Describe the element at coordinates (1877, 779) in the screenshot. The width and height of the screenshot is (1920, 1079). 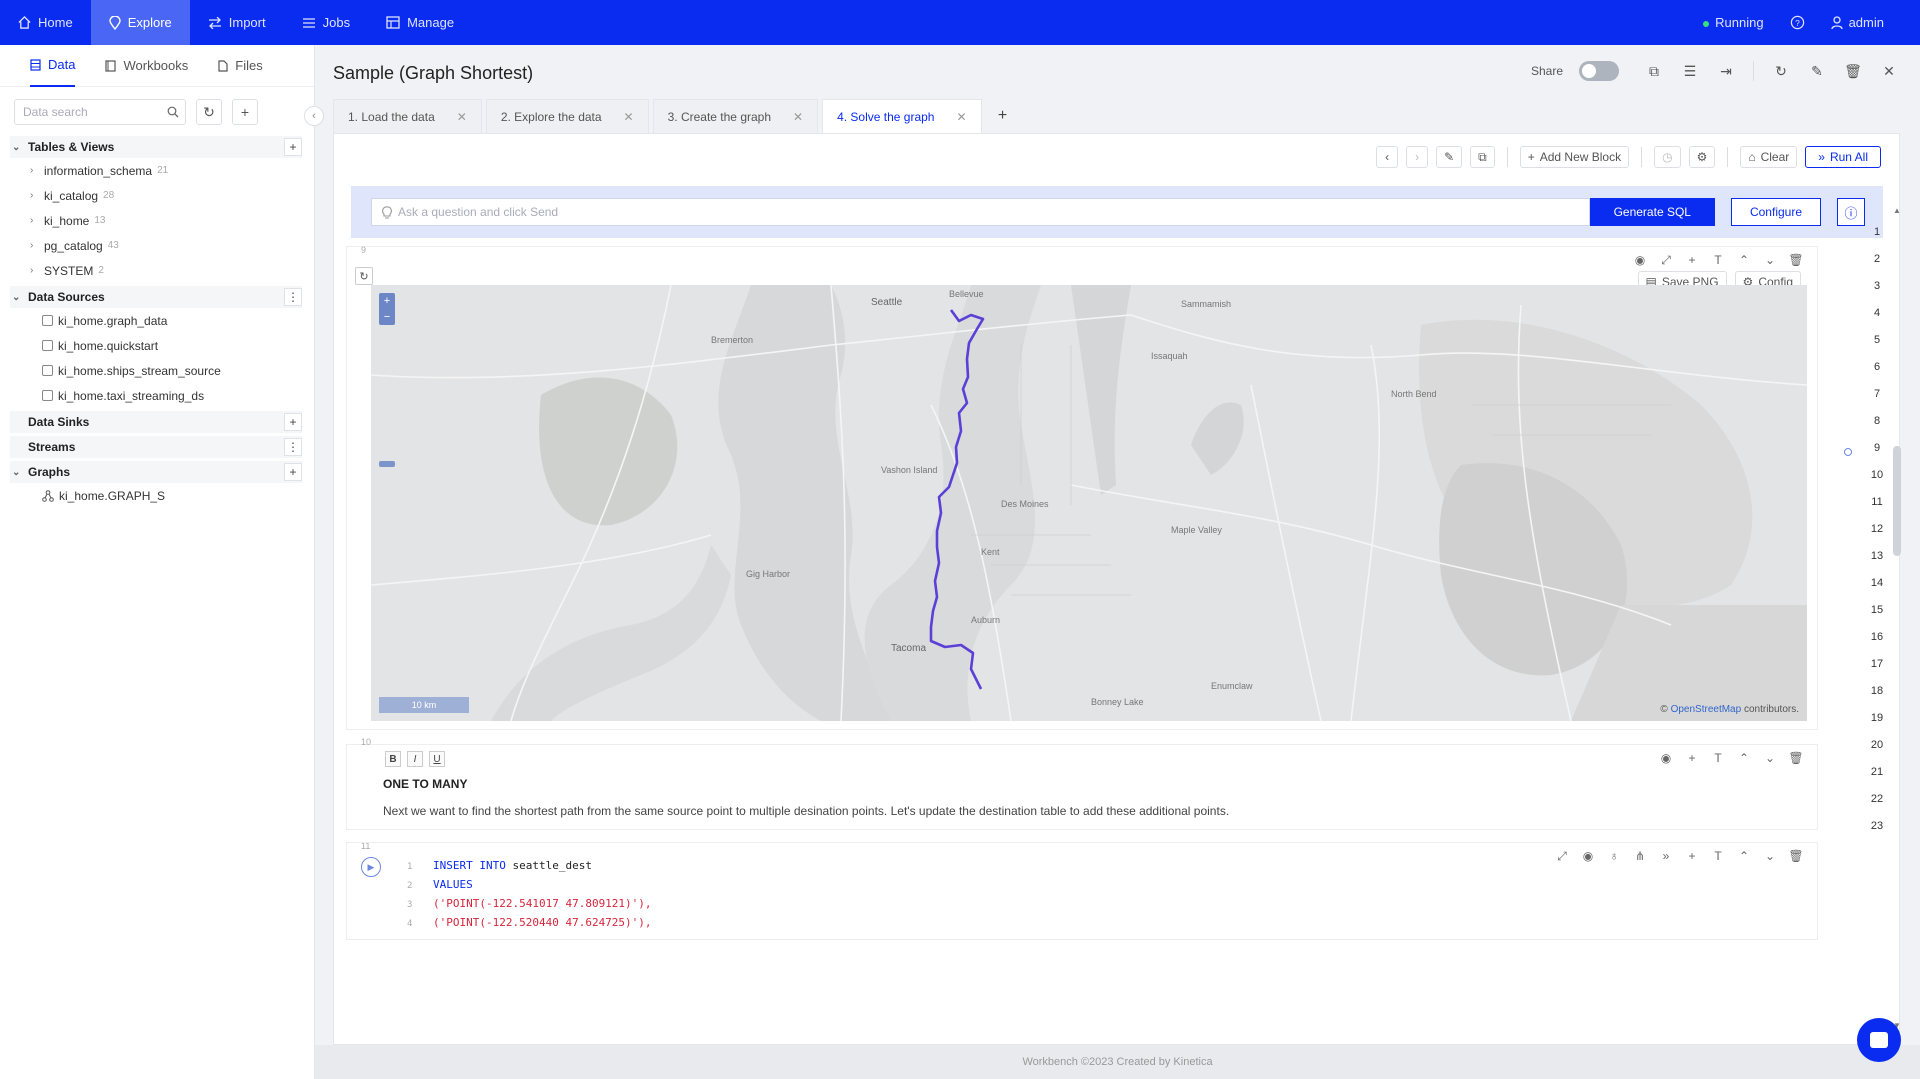
I see `gutter-item: 21` at that location.